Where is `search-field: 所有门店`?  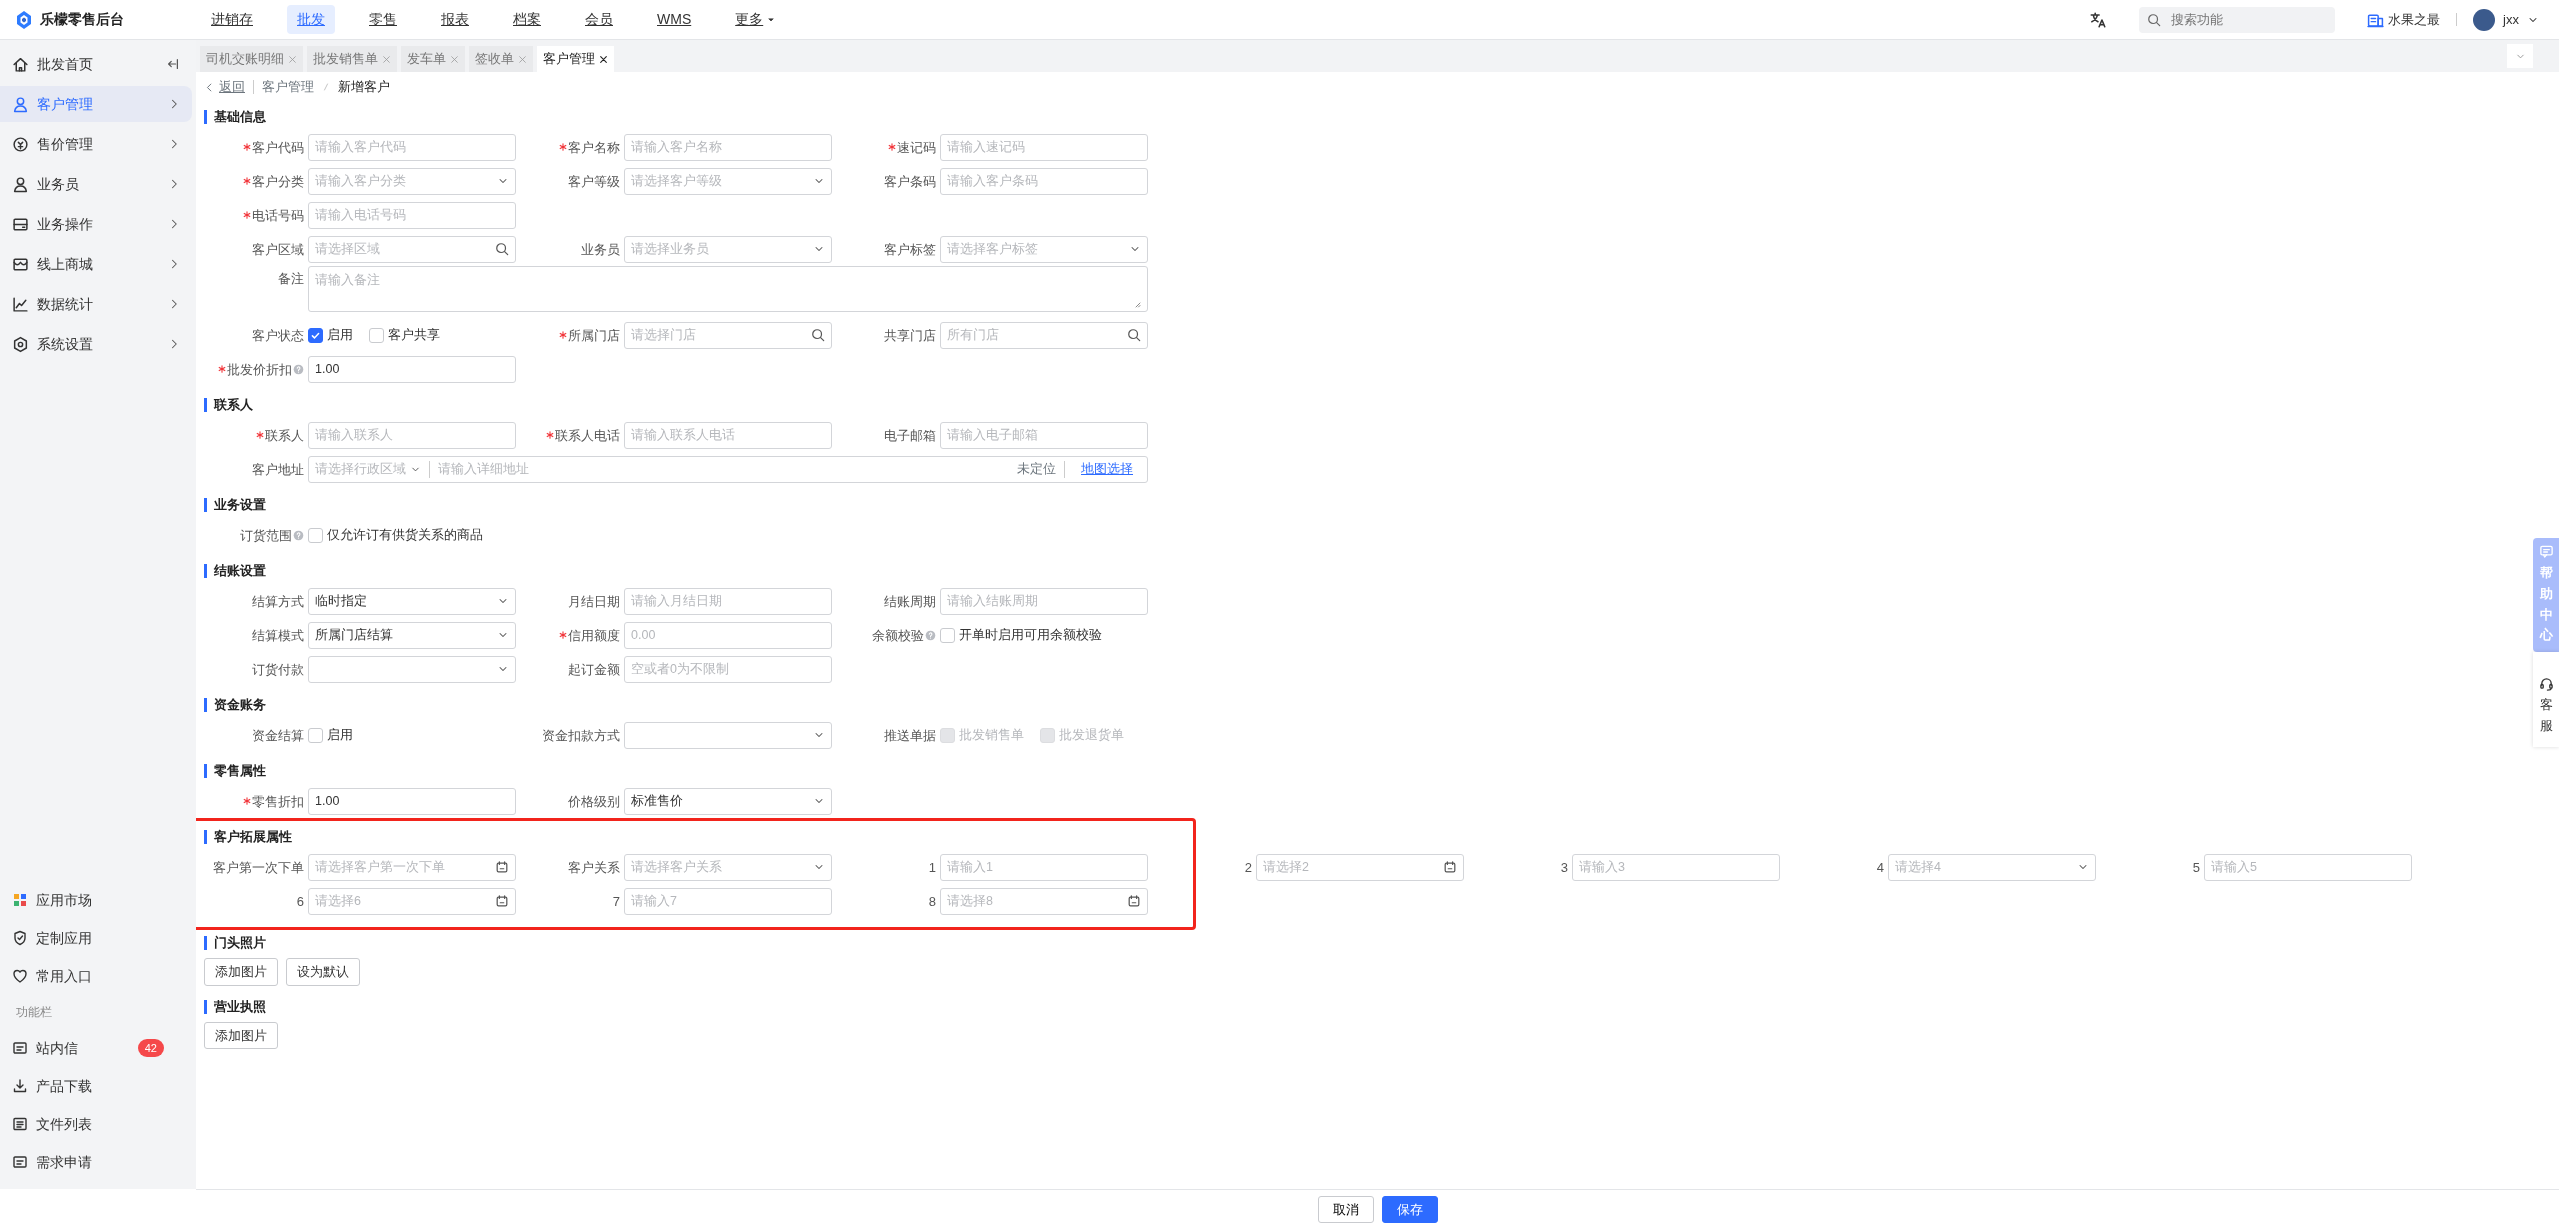
search-field: 所有门店 is located at coordinates (1044, 335).